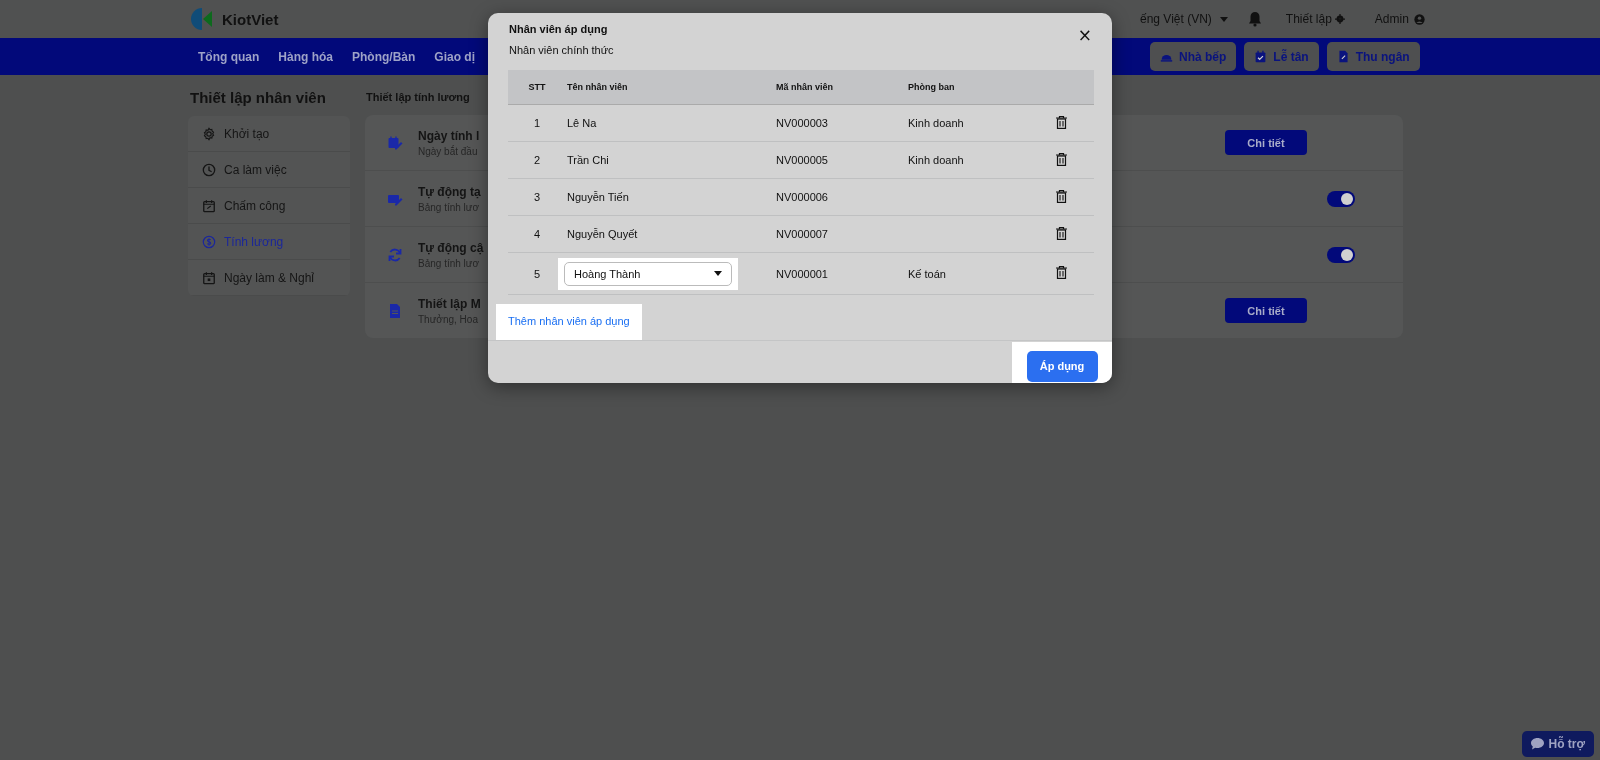 This screenshot has height=760, width=1600. What do you see at coordinates (648, 273) in the screenshot?
I see `employee-dropdown: Hoàng Thành` at bounding box center [648, 273].